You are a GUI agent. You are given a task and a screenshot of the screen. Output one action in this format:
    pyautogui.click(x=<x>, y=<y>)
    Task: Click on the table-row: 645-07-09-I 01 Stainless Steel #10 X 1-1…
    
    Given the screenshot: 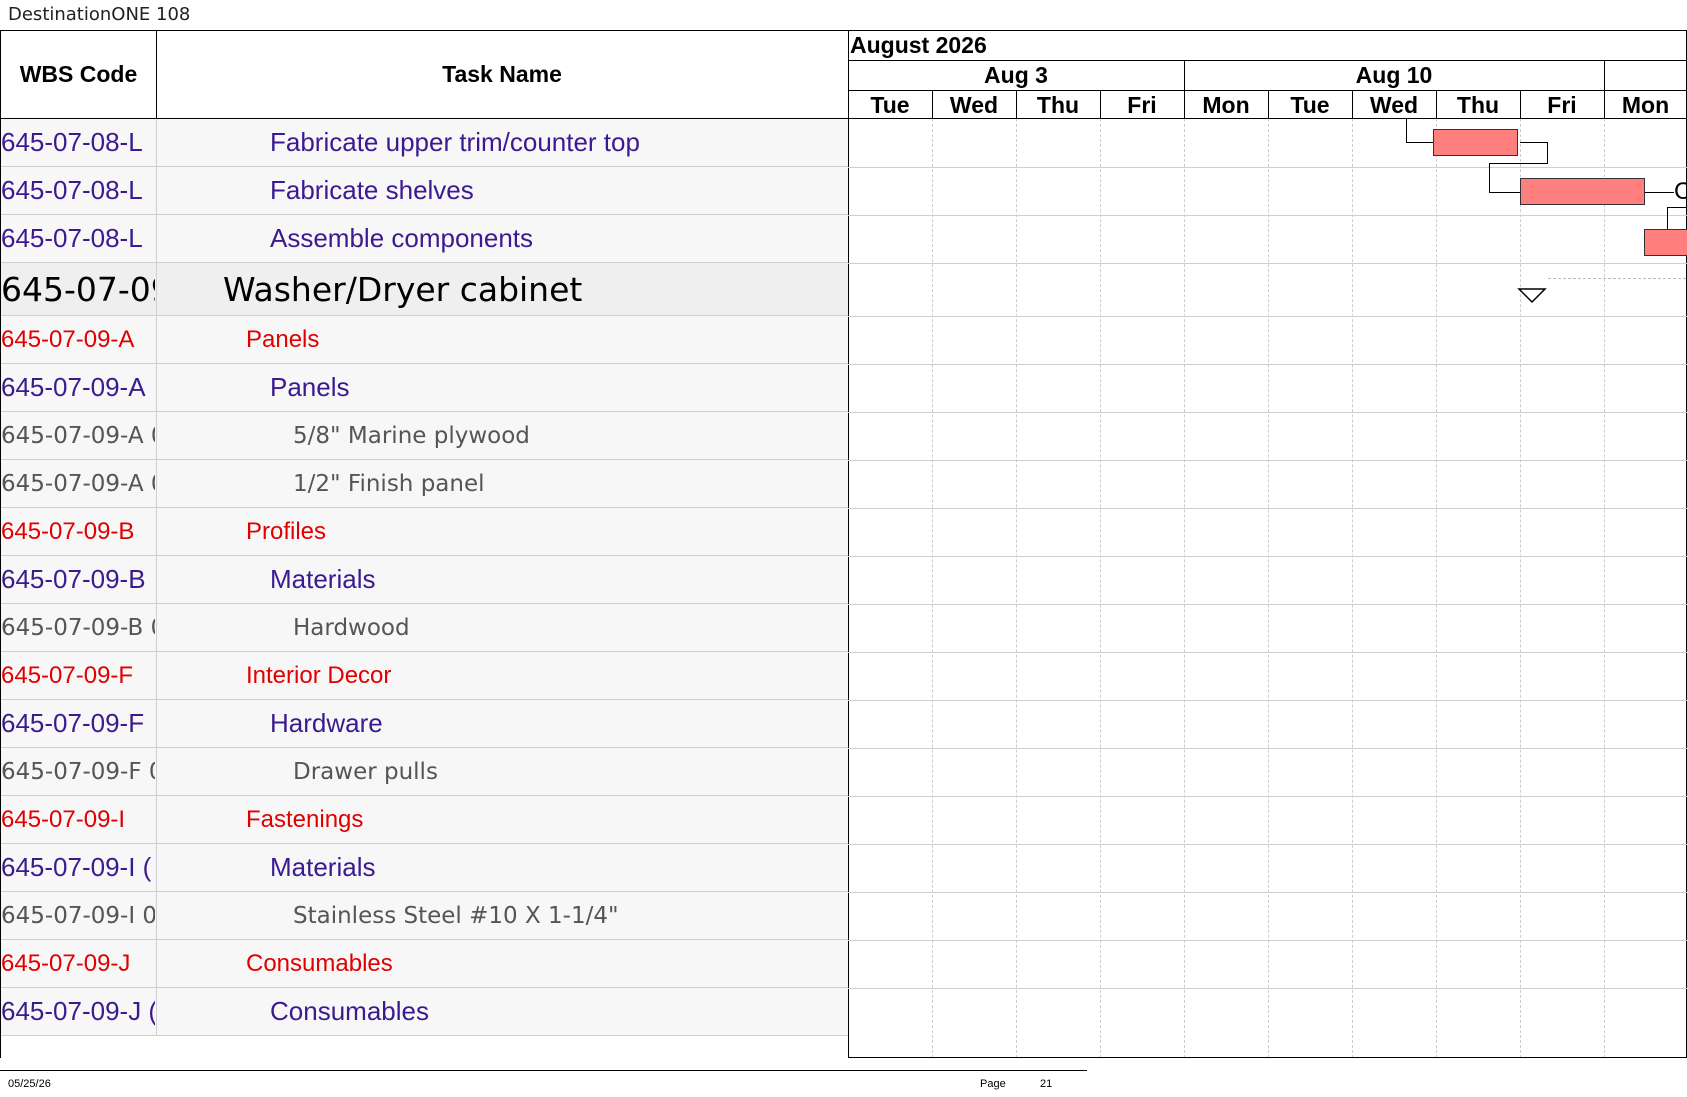 What is the action you would take?
    pyautogui.click(x=424, y=916)
    